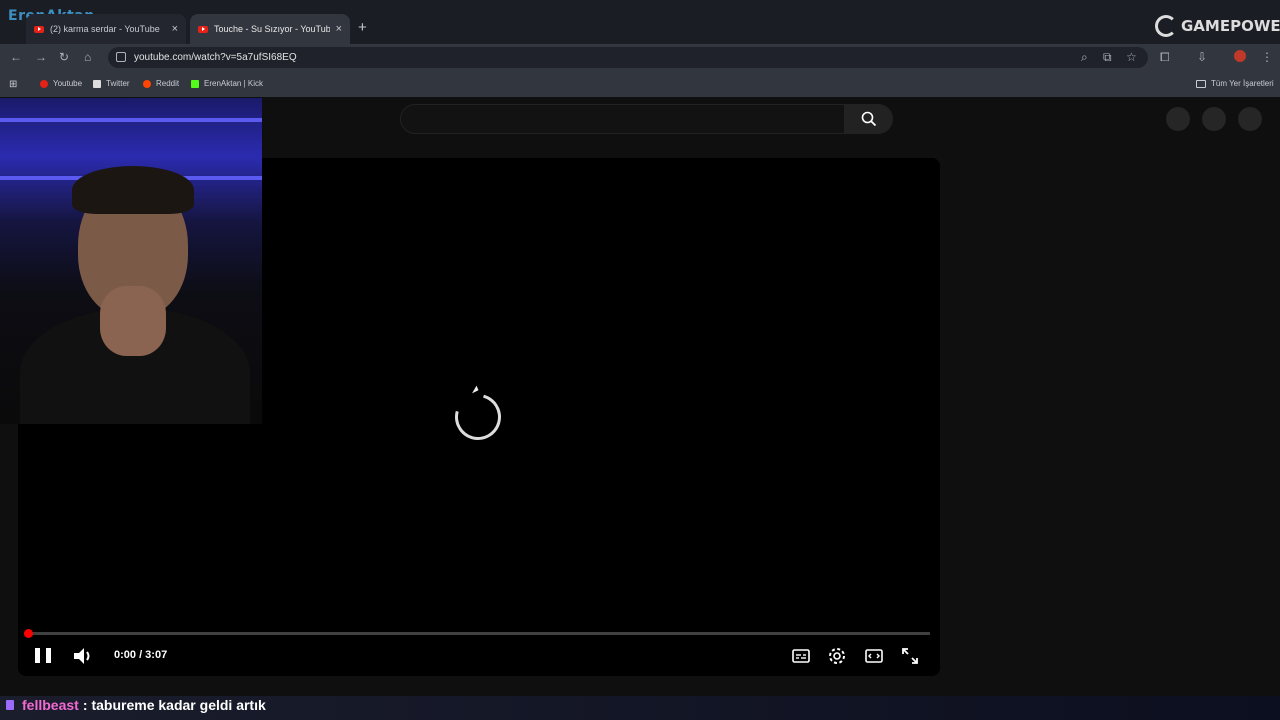 The width and height of the screenshot is (1280, 720). Describe the element at coordinates (64, 57) in the screenshot. I see `reload-icon: ↻` at that location.